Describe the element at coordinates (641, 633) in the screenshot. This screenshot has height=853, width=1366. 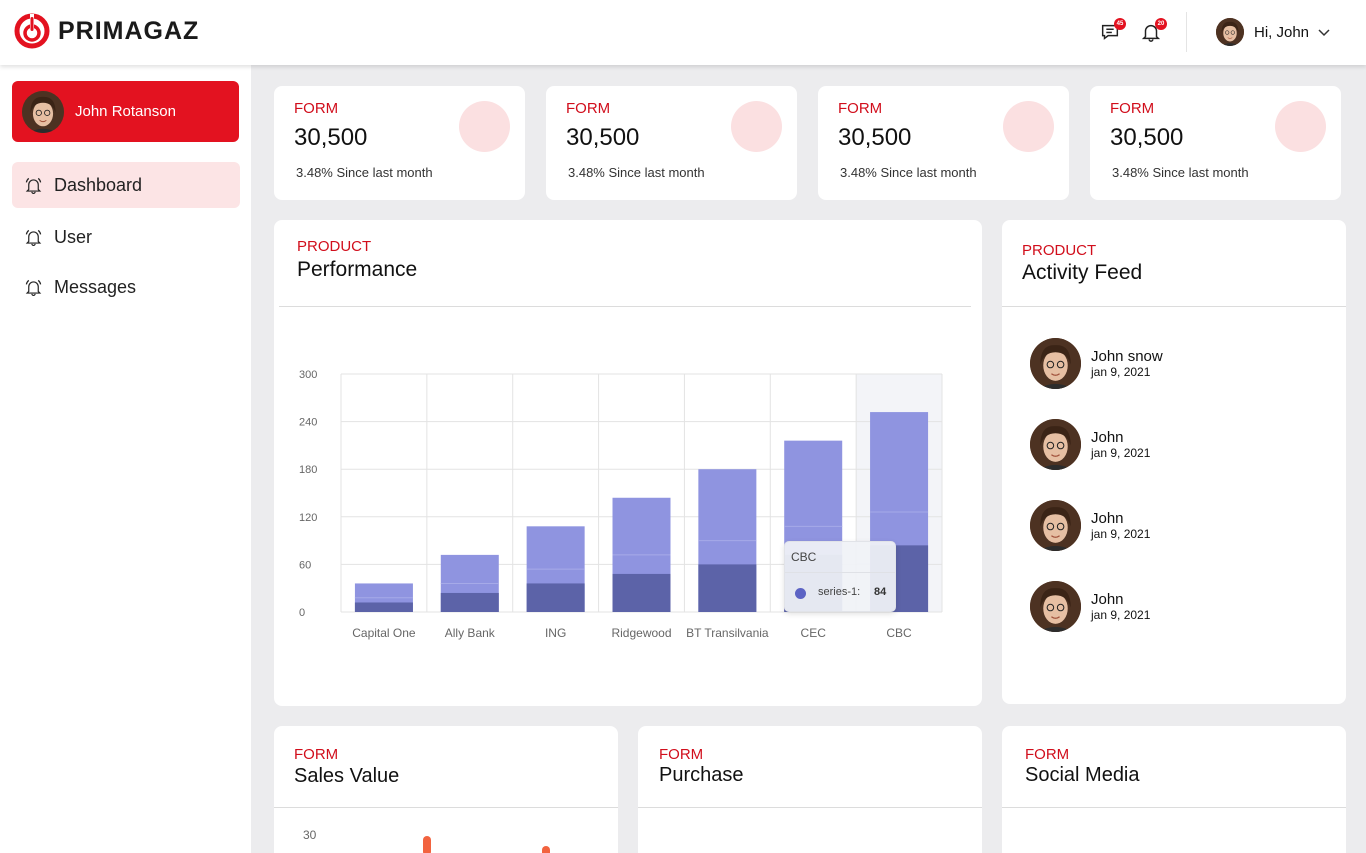
I see `x-tick-label: Ridgewood` at that location.